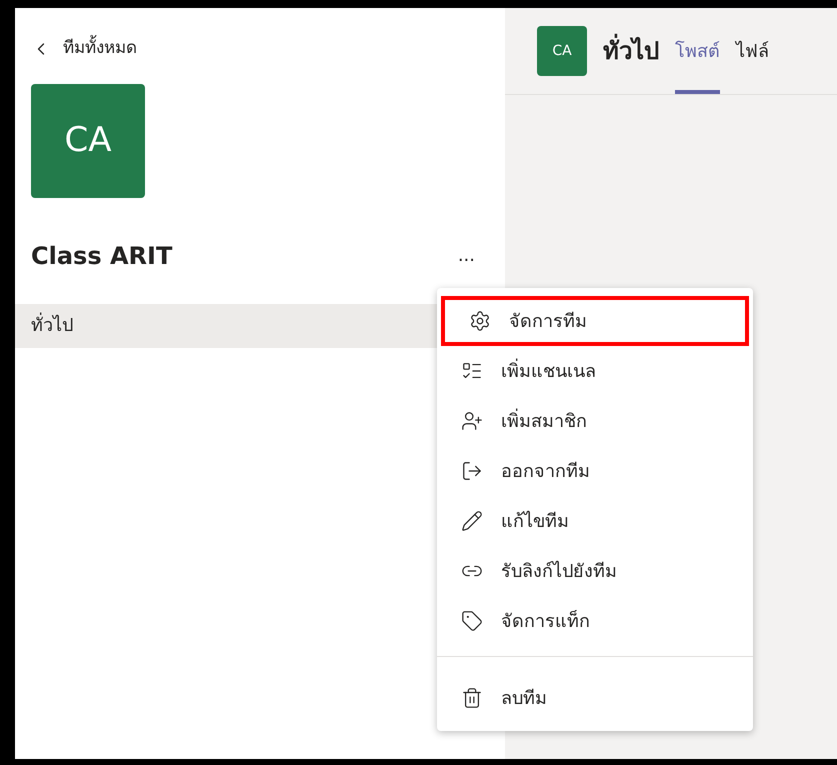  I want to click on trash-icon, so click(472, 698).